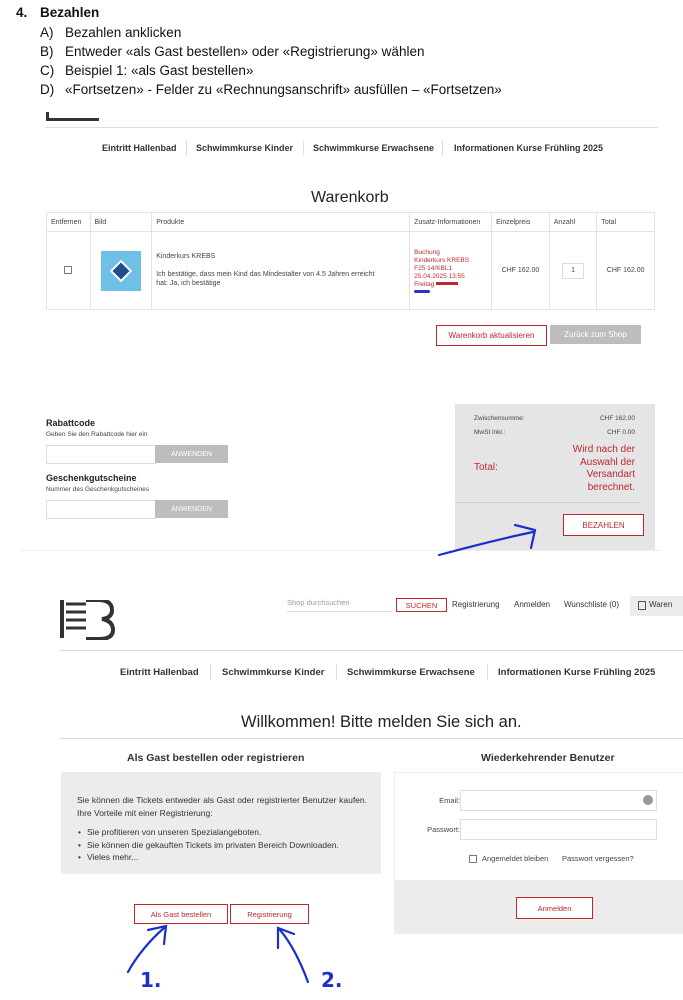  Describe the element at coordinates (421, 605) in the screenshot. I see `search-button: SUCHEN` at that location.